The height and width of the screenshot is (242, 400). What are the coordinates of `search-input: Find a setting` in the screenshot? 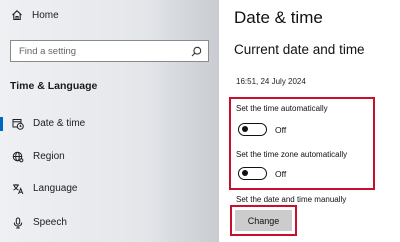 It's located at (109, 51).